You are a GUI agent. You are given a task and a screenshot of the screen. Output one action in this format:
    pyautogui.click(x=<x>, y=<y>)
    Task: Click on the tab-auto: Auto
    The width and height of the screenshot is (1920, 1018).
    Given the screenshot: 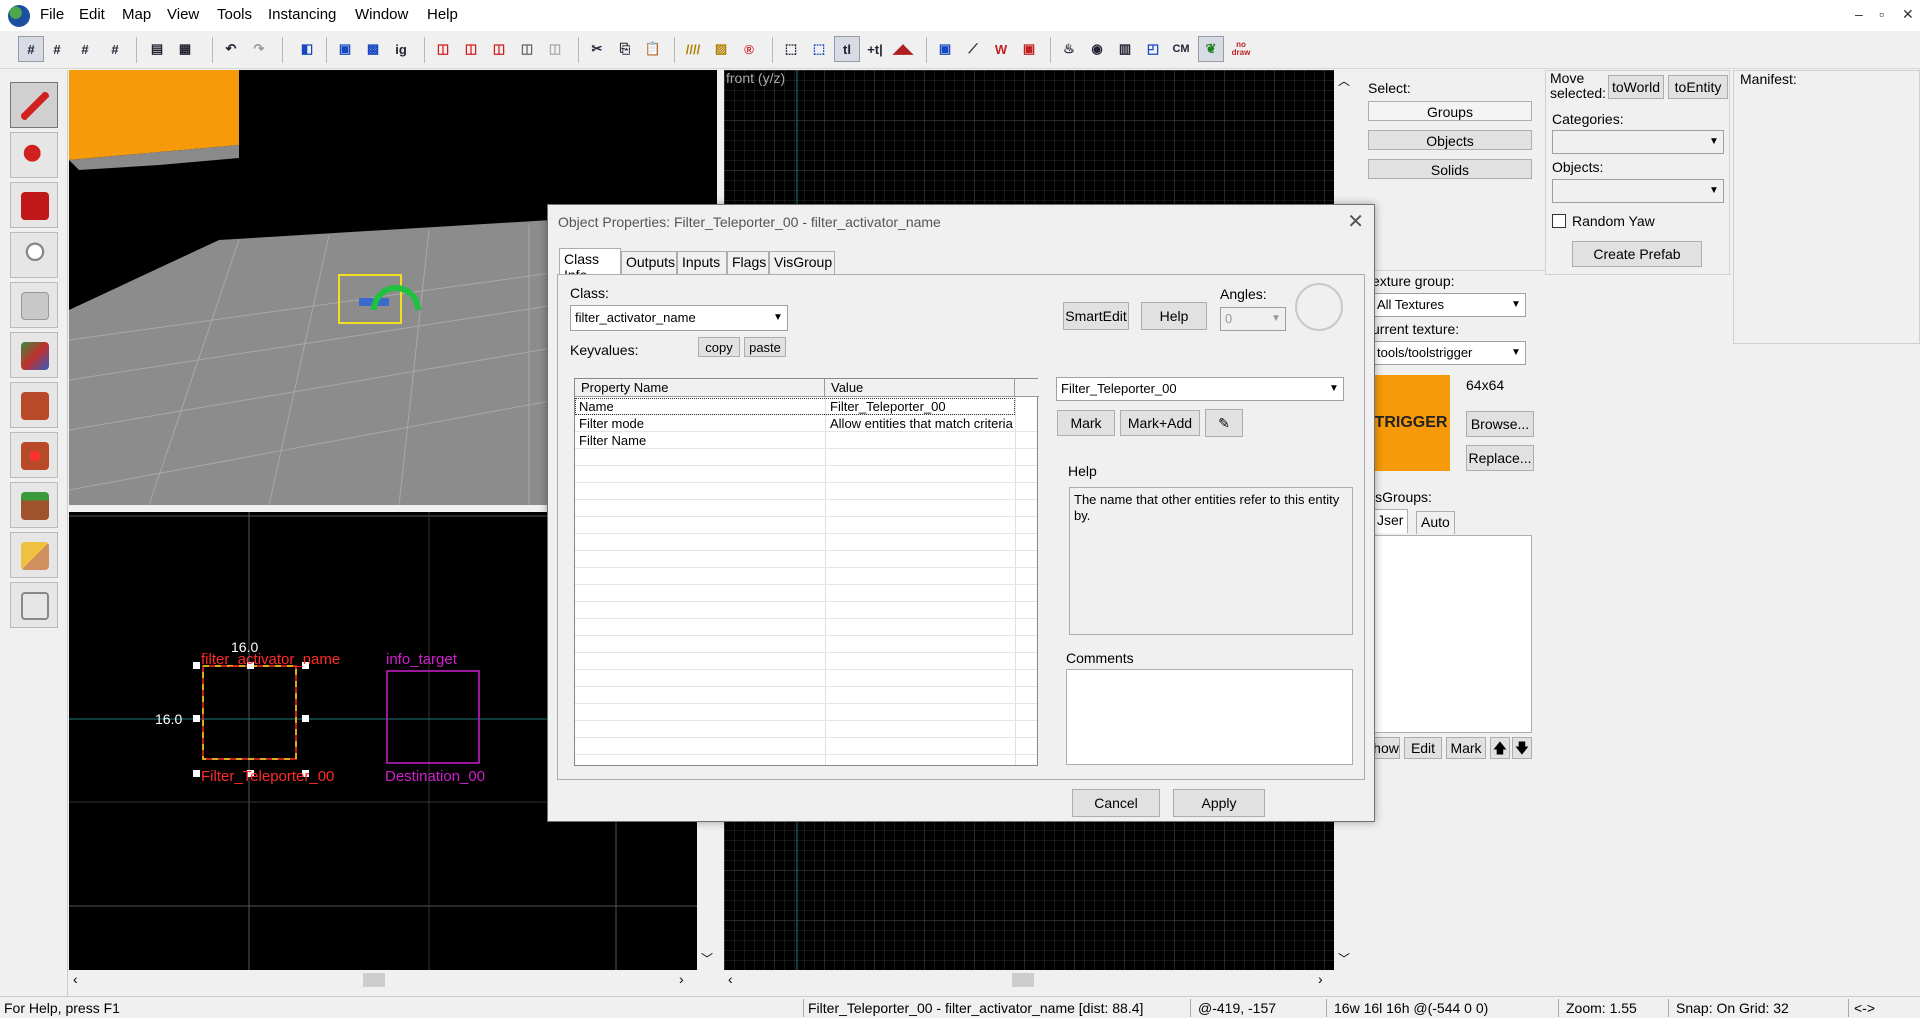 What is the action you would take?
    pyautogui.click(x=1435, y=522)
    